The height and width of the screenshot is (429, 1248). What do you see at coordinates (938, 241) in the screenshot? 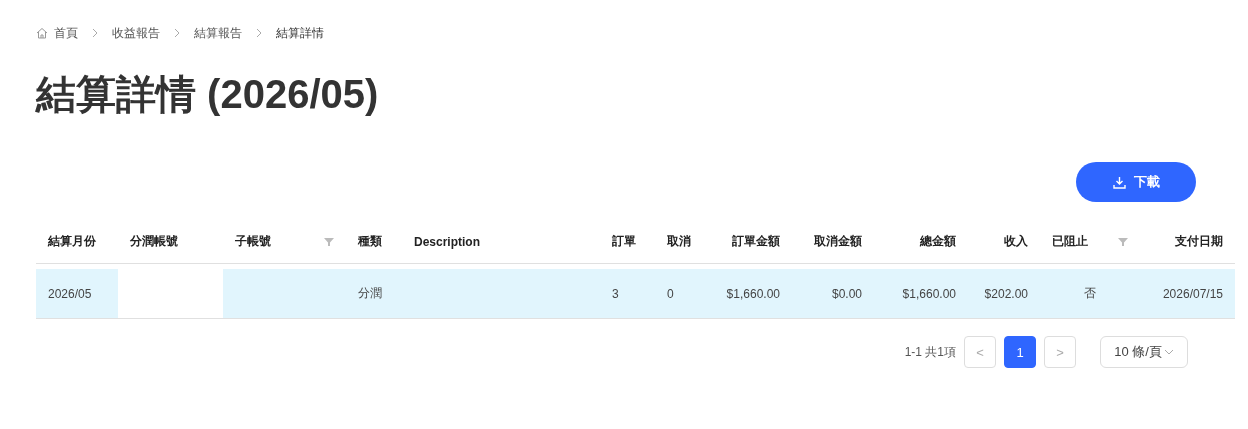
I see `column-header: 總金額` at bounding box center [938, 241].